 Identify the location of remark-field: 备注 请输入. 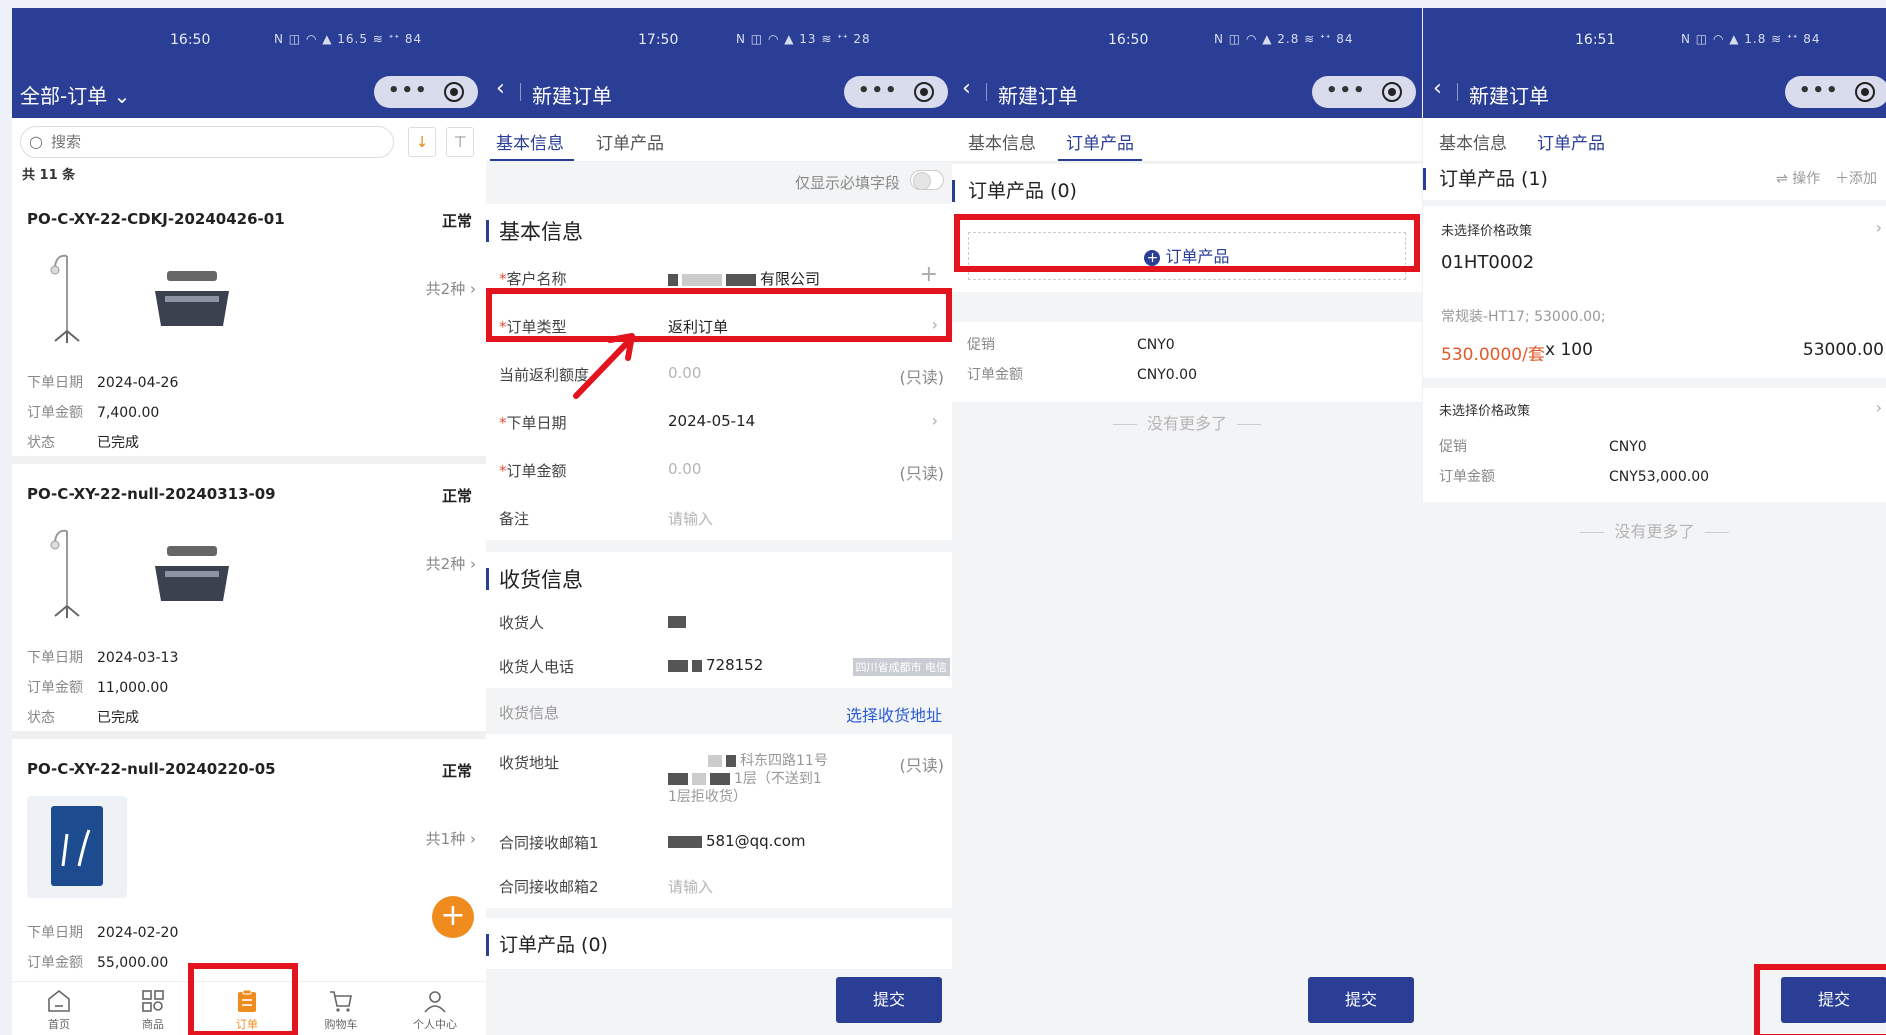
(719, 518).